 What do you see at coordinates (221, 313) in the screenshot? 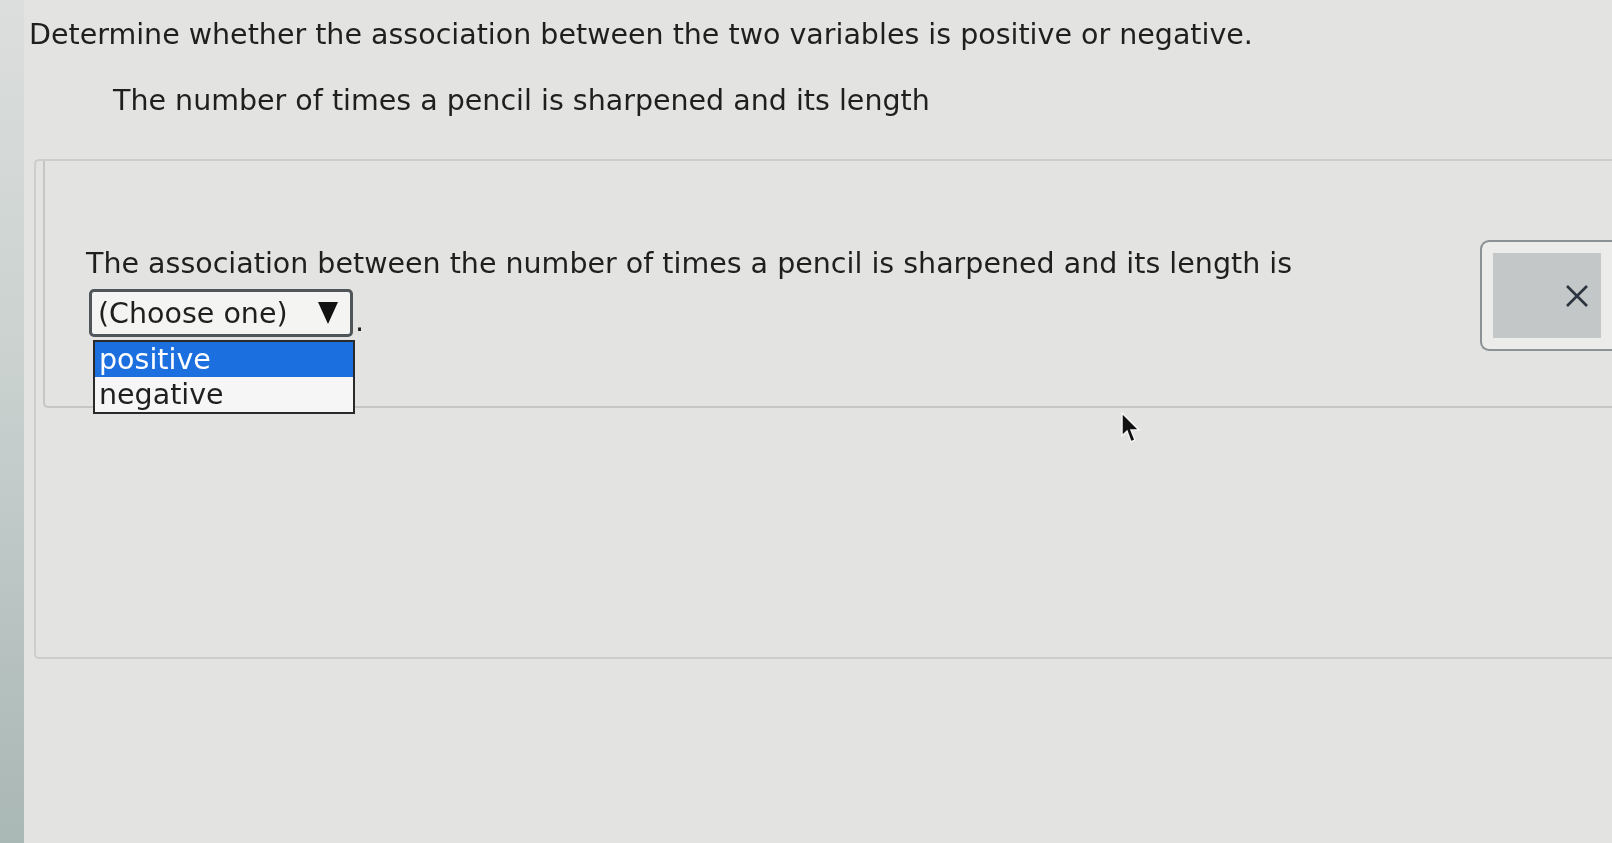
I see `answer-dropdown: (Choose one)` at bounding box center [221, 313].